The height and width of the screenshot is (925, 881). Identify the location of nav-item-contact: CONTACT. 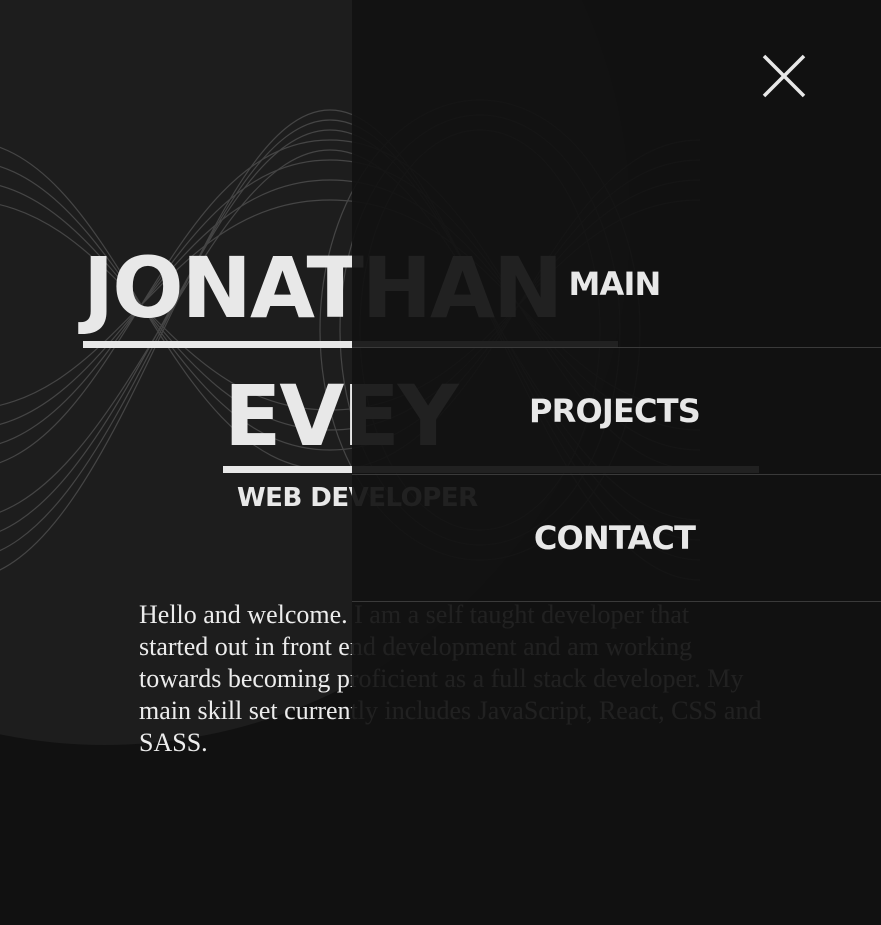
(616, 538).